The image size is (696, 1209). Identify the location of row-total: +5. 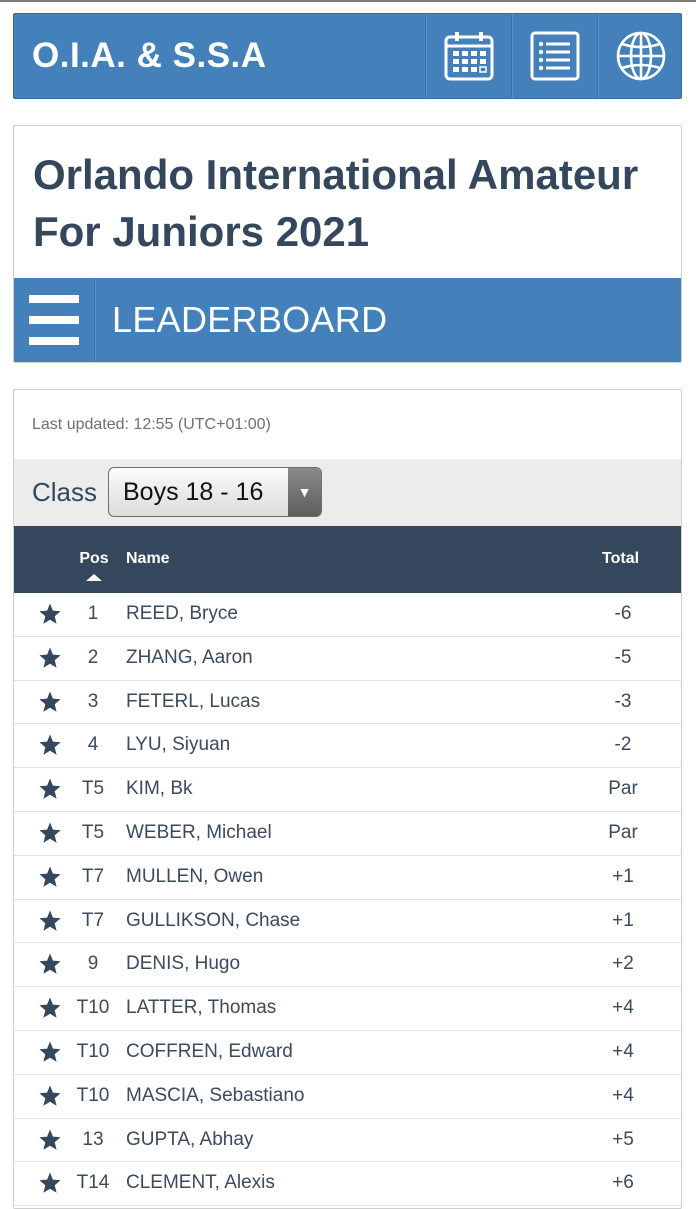
(623, 1139).